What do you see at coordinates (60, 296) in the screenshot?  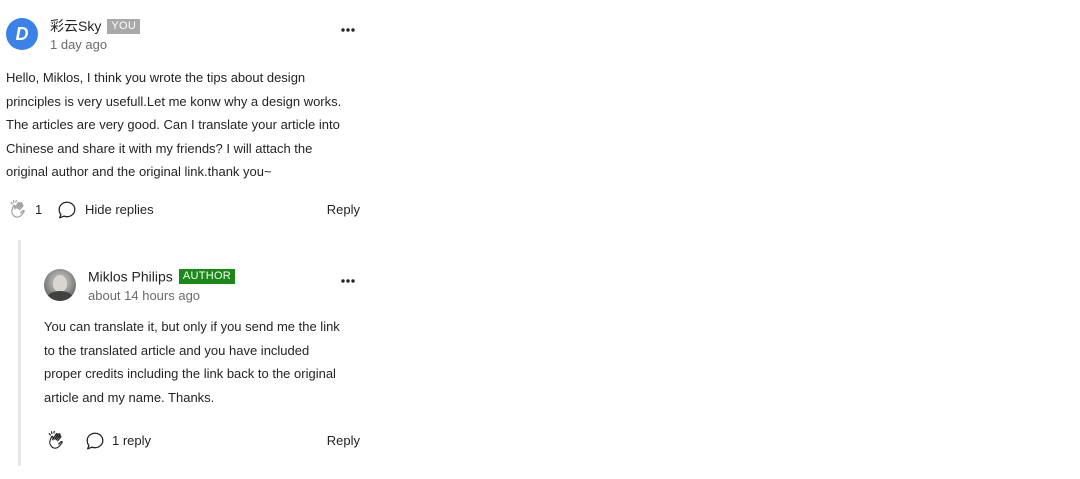 I see `avatar-shoulders` at bounding box center [60, 296].